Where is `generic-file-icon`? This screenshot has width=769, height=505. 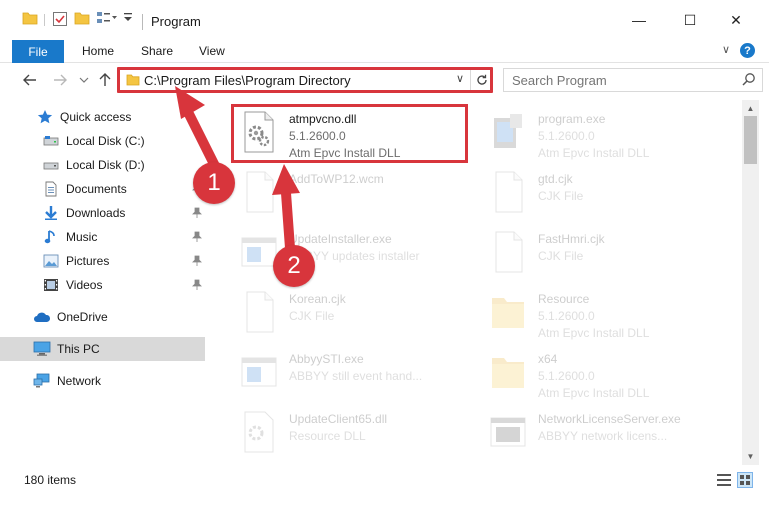
generic-file-icon is located at coordinates (259, 312).